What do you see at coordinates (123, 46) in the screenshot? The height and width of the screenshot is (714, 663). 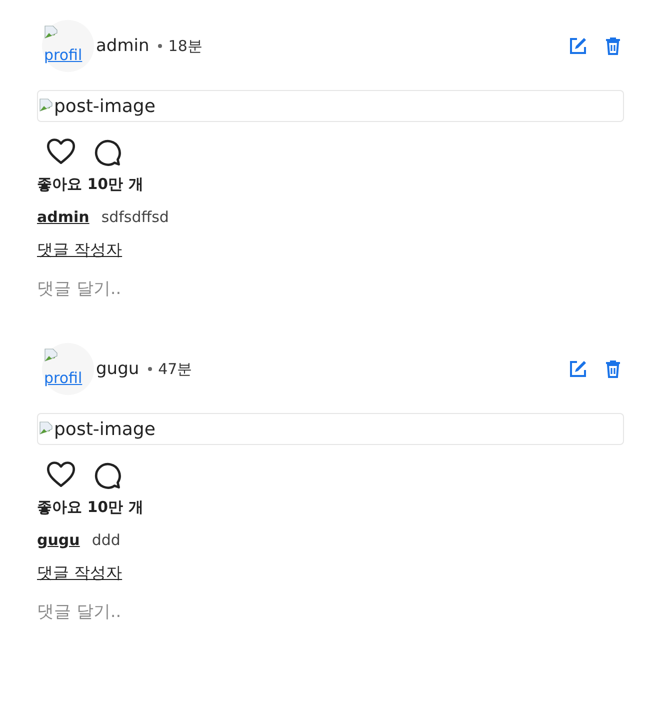 I see `author-name: admin` at bounding box center [123, 46].